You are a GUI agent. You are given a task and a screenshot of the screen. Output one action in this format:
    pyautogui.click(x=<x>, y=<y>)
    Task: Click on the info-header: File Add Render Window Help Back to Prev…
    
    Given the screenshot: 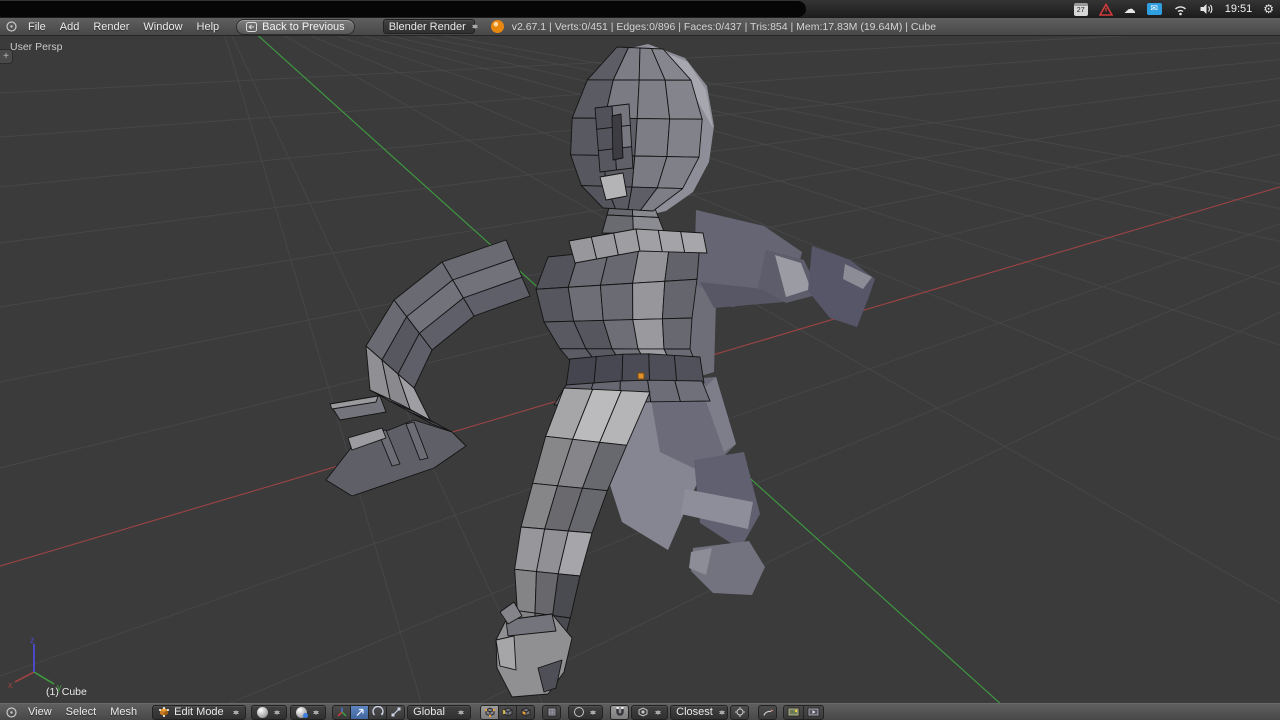 What is the action you would take?
    pyautogui.click(x=640, y=27)
    